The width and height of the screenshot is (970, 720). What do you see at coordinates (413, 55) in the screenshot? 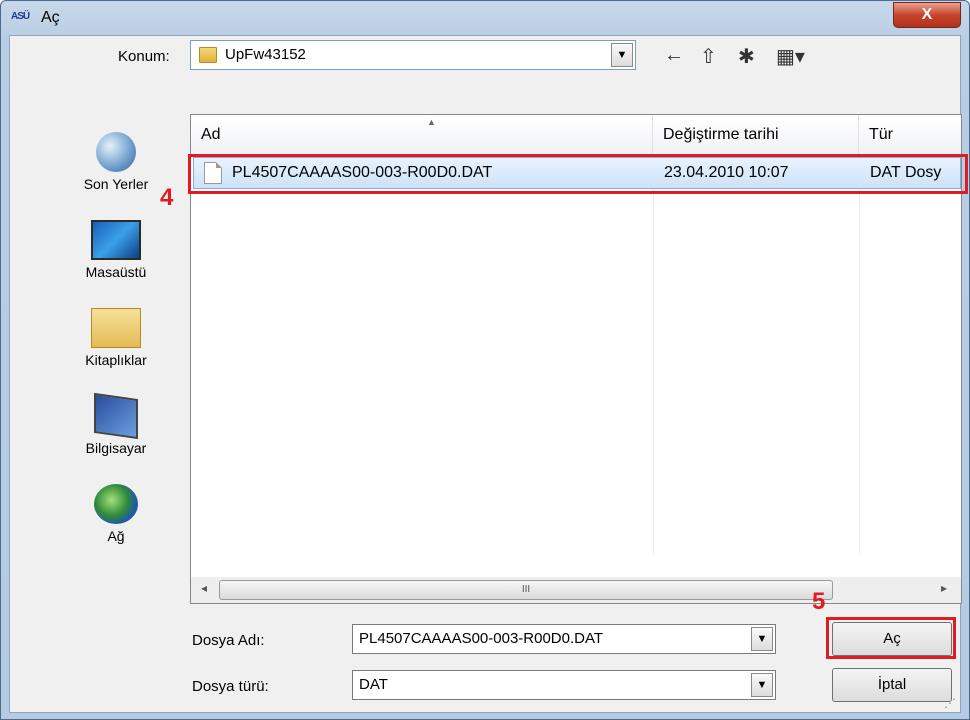
I see `location-combo: UpFw43152 ▼` at bounding box center [413, 55].